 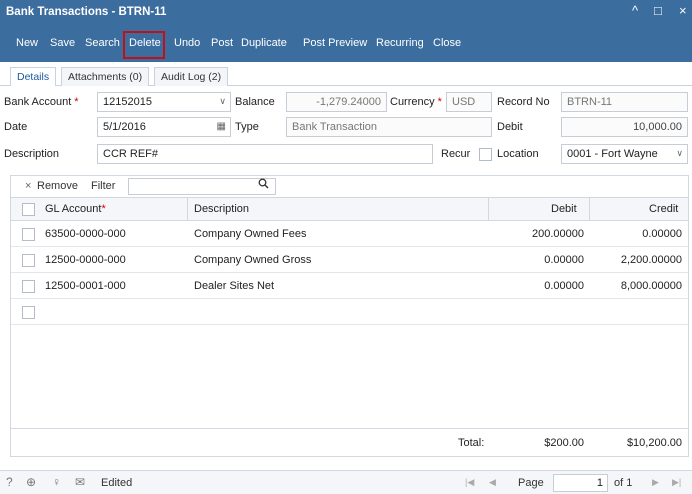 I want to click on page-count: of 1, so click(x=623, y=483).